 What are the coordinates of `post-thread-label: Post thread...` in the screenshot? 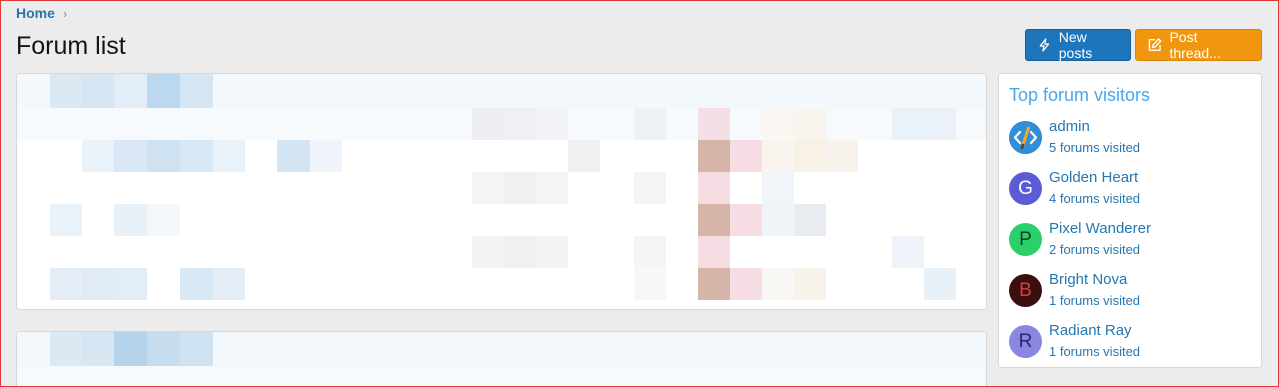 It's located at (1195, 45).